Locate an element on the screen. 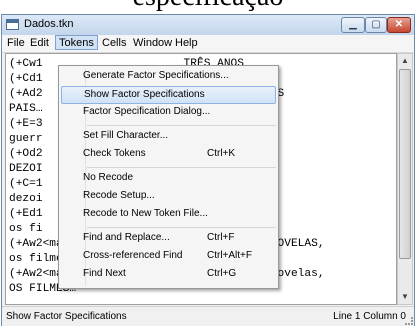  editor-line: dezoi is located at coordinates (26, 199).